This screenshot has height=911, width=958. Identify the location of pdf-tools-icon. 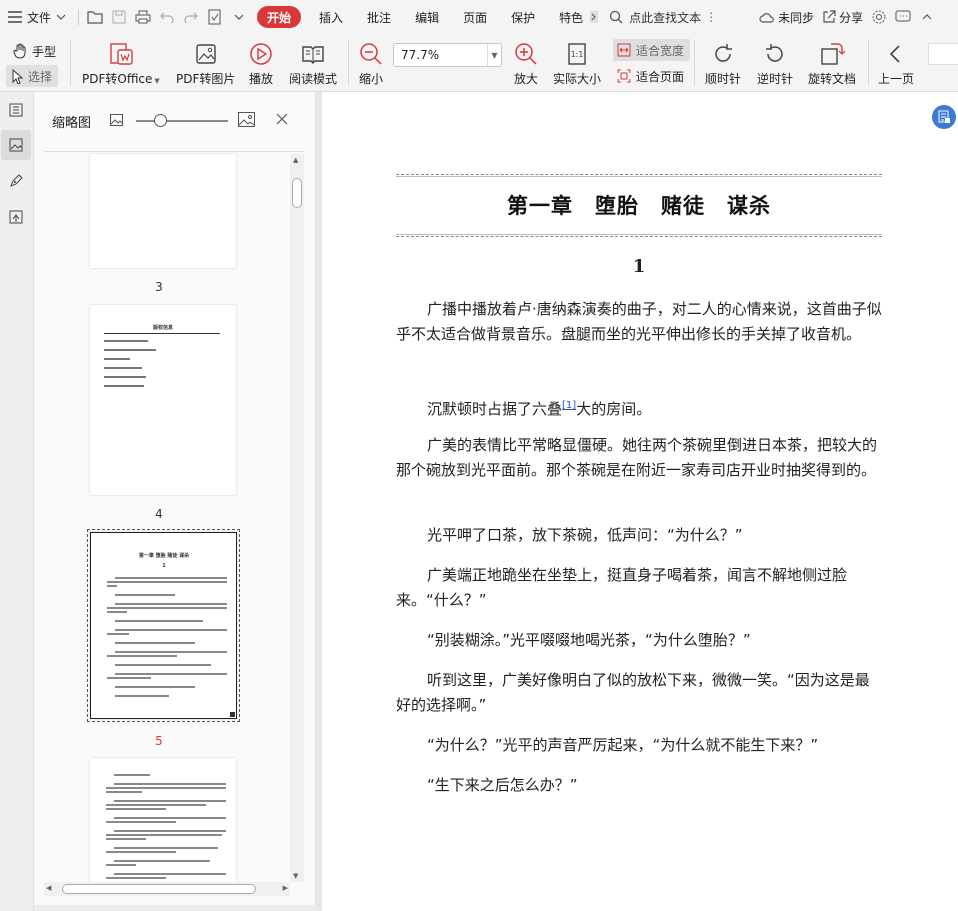
(215, 17).